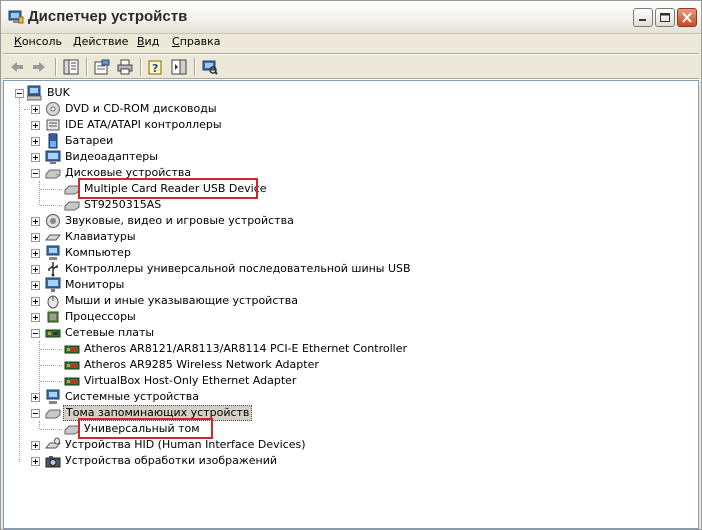 This screenshot has height=530, width=702. Describe the element at coordinates (53, 109) in the screenshot. I see `dvd-drive-icon` at that location.